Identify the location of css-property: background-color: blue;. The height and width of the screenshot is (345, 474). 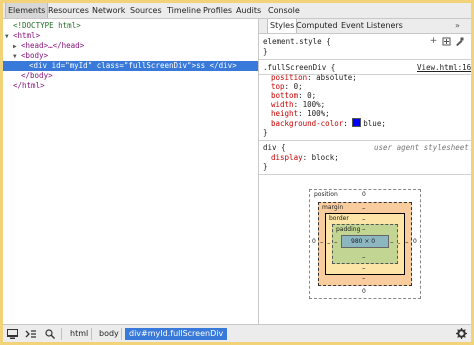
(328, 123).